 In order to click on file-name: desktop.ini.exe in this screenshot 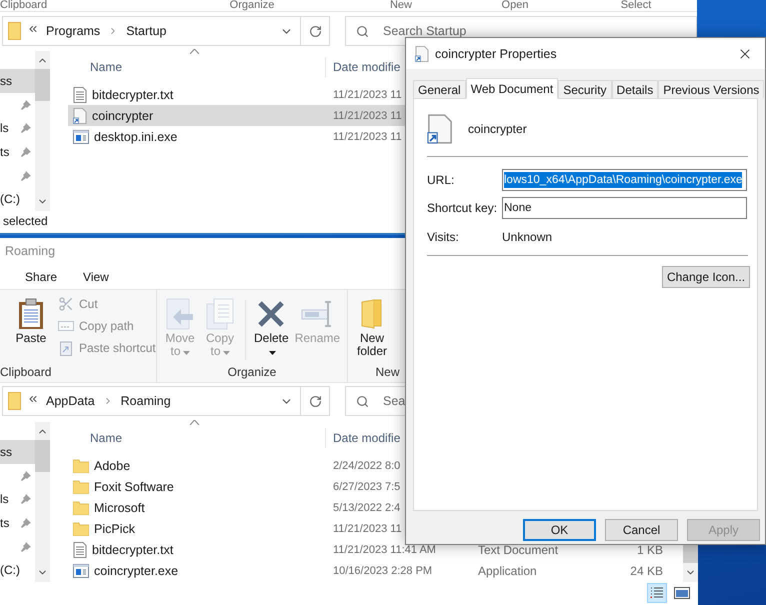, I will do `click(136, 137)`.